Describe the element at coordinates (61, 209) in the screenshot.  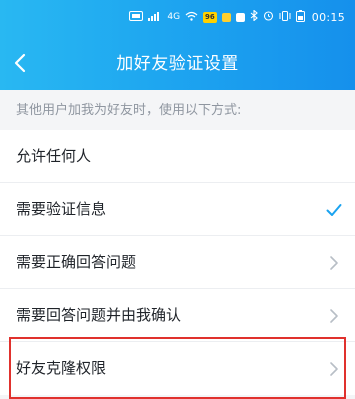
I see `option-label: 需要验证信息` at that location.